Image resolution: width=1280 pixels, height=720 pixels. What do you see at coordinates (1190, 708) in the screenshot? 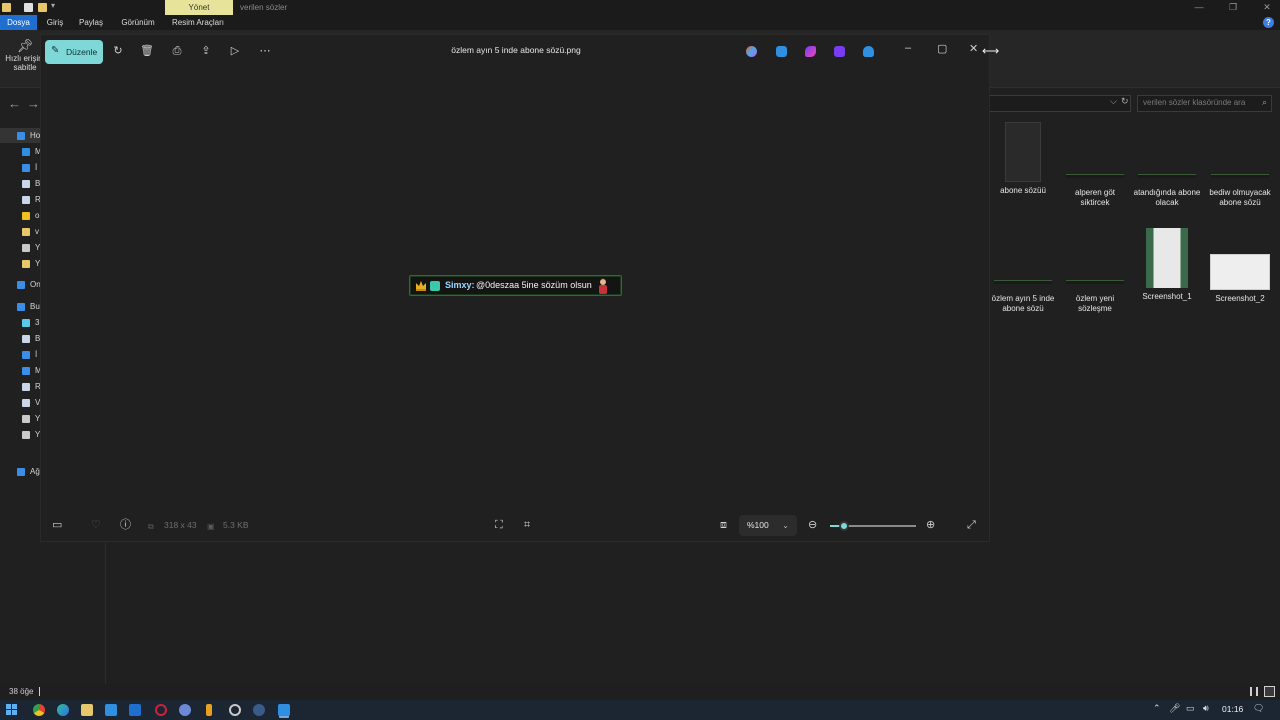
I see `network-icon: ▭` at bounding box center [1190, 708].